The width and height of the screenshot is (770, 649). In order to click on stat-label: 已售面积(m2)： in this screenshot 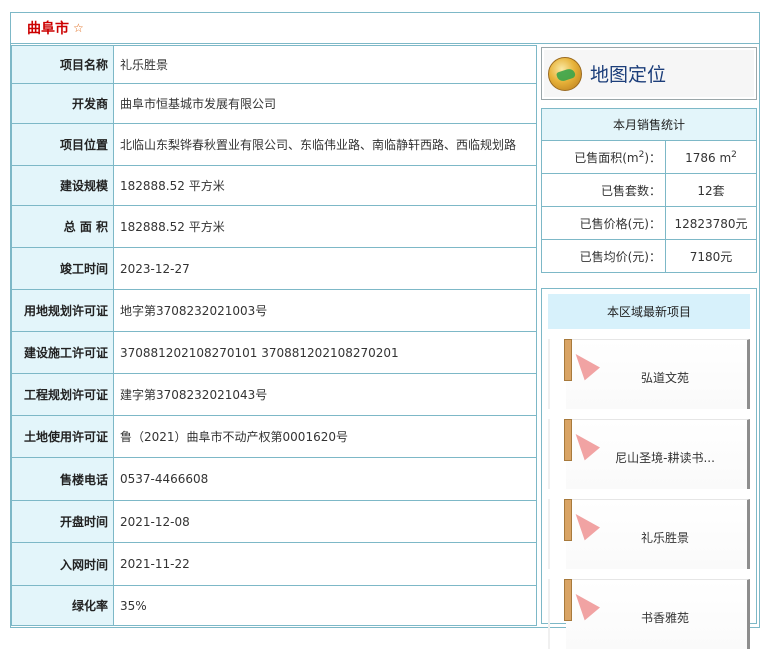, I will do `click(603, 157)`.